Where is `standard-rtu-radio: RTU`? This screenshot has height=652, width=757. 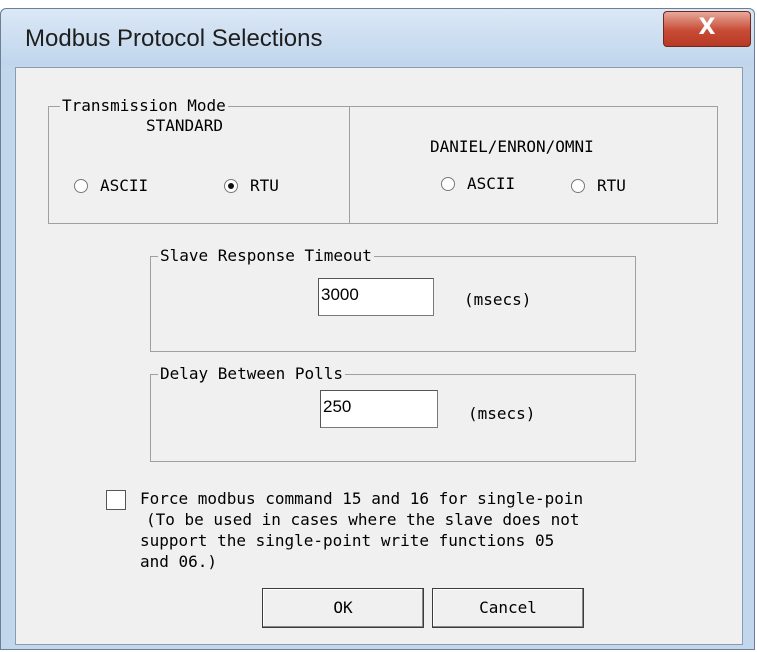 standard-rtu-radio: RTU is located at coordinates (251, 185).